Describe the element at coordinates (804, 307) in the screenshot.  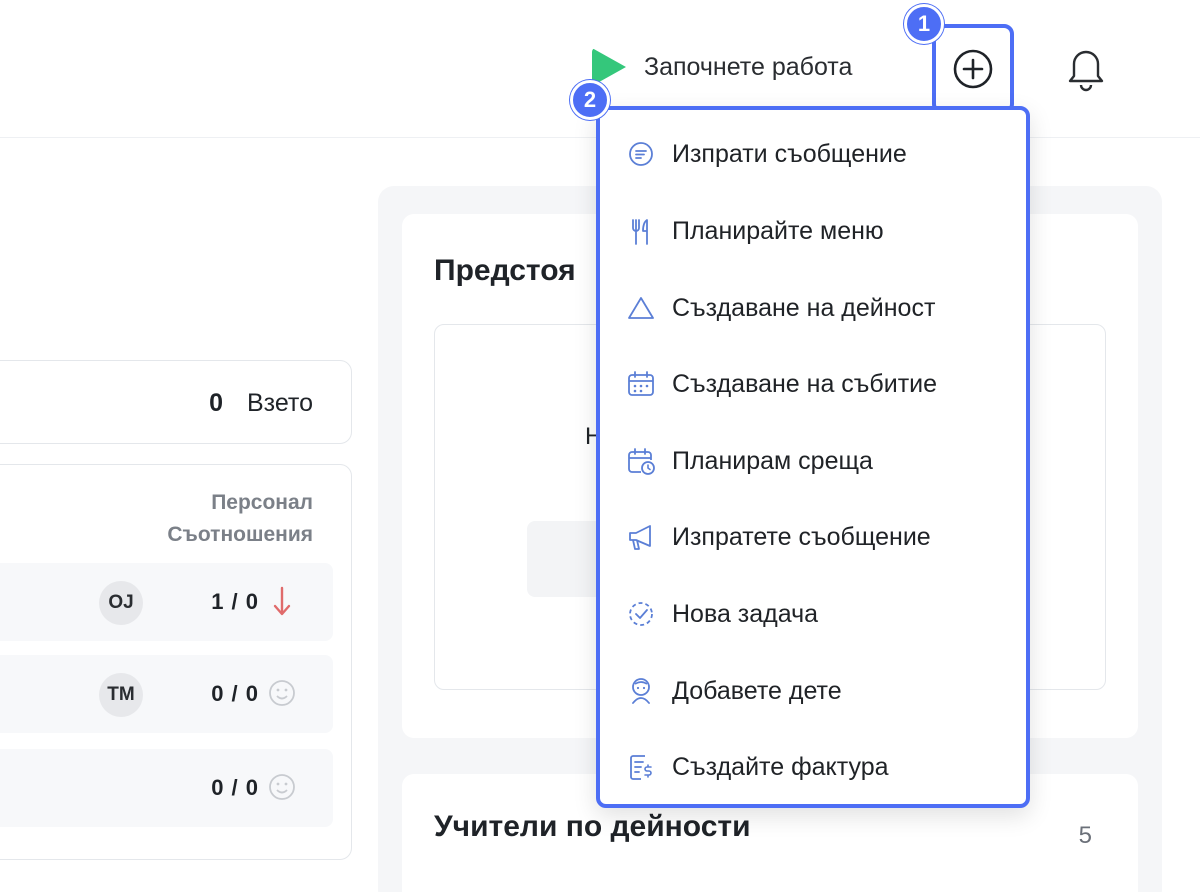
I see `menu-item-label: Създаване на дейност` at that location.